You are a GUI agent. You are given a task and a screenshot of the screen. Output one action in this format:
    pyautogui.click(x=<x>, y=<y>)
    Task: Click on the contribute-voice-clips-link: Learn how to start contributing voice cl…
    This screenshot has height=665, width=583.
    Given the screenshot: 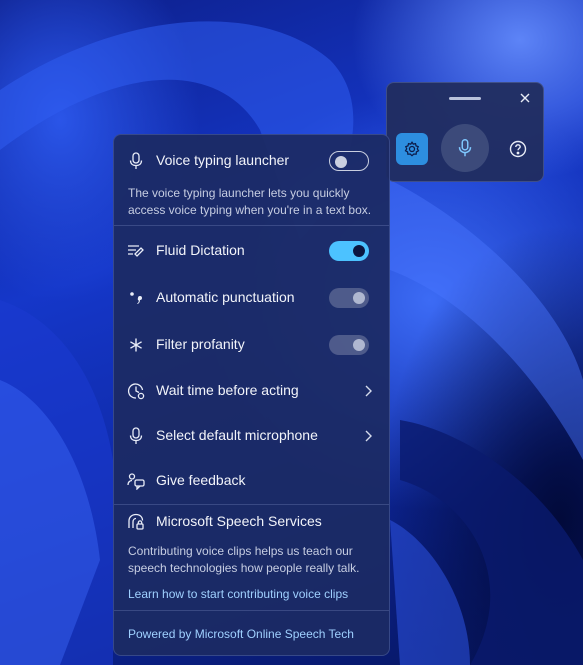 What is the action you would take?
    pyautogui.click(x=238, y=594)
    